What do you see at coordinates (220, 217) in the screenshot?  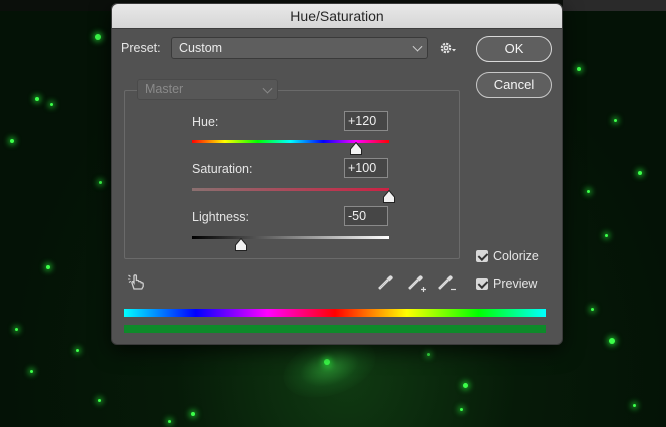 I see `lightness-label: Lightness:` at bounding box center [220, 217].